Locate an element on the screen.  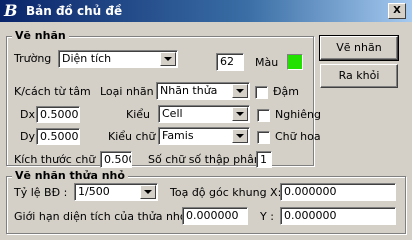
x-field: 0.000000 is located at coordinates (338, 192).